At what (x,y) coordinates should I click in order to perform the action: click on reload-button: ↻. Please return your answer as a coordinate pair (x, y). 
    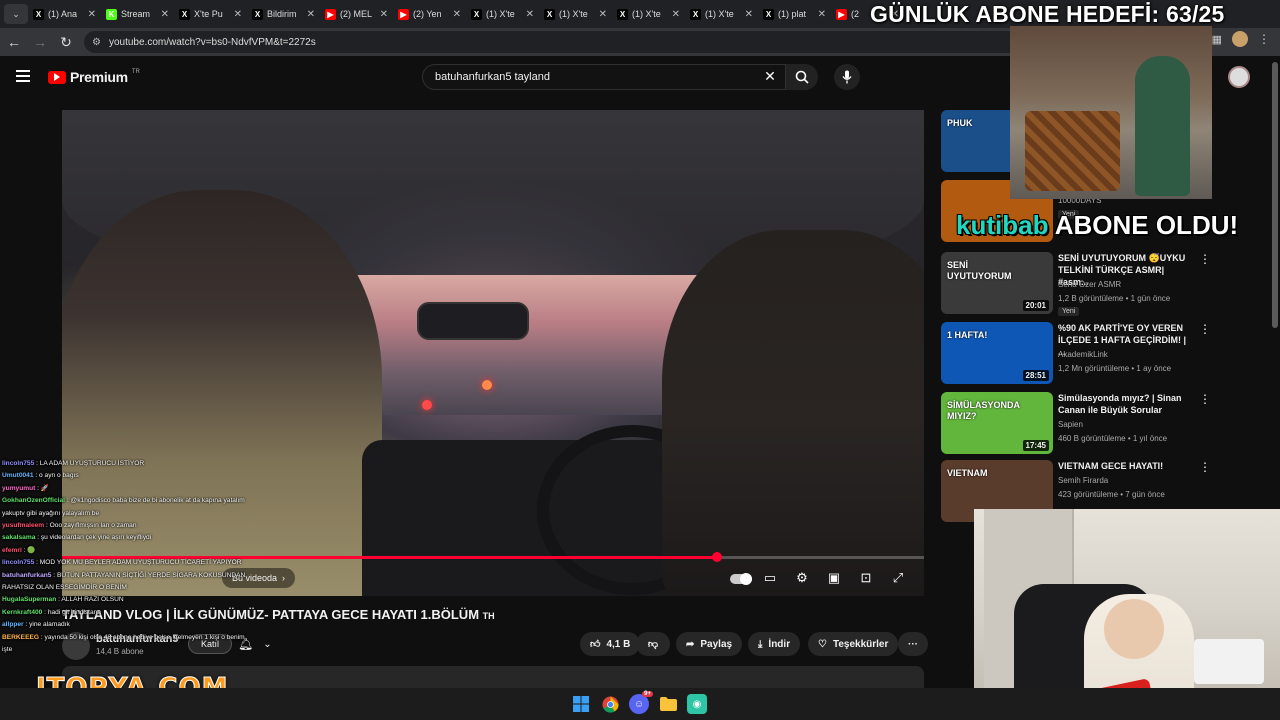
    Looking at the image, I should click on (66, 42).